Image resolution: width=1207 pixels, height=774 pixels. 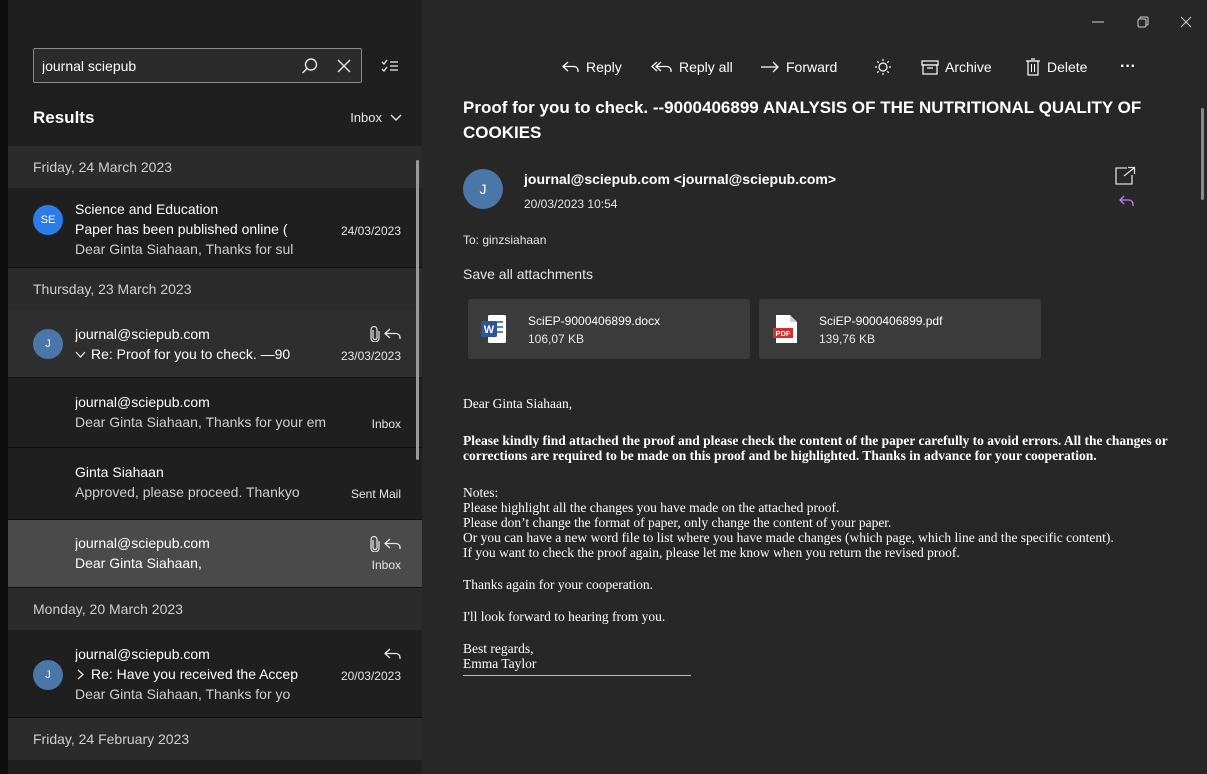 What do you see at coordinates (770, 67) in the screenshot?
I see `forward-icon` at bounding box center [770, 67].